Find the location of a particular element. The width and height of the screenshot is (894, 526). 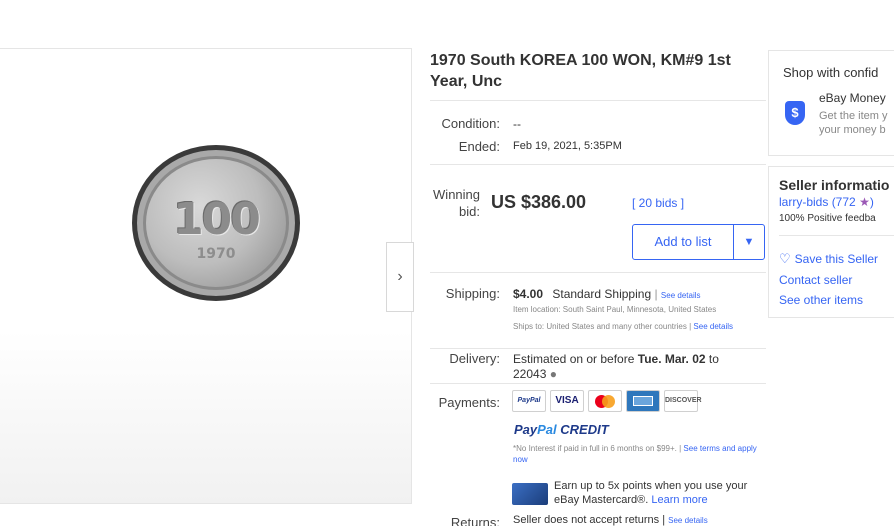

chevron-down-icon: ▼ is located at coordinates (749, 242).